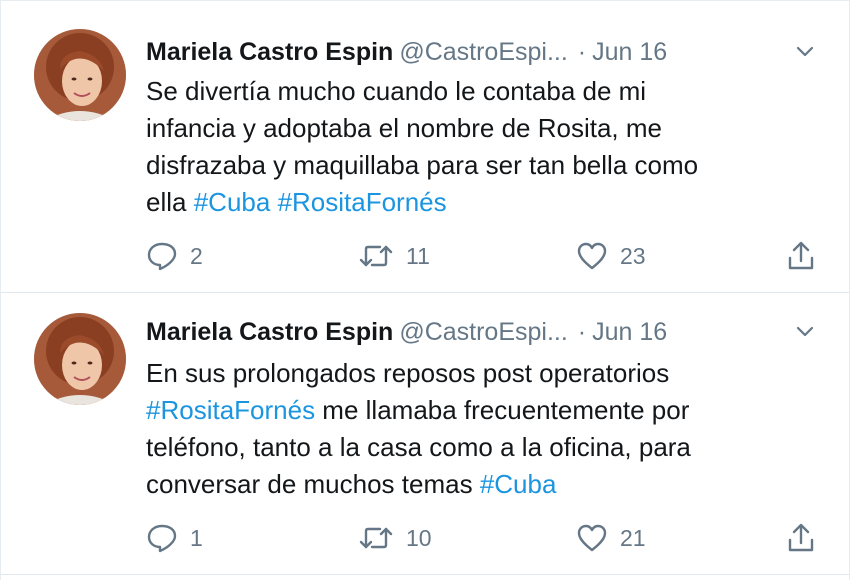 This screenshot has height=580, width=850. I want to click on reply-button: 1, so click(174, 538).